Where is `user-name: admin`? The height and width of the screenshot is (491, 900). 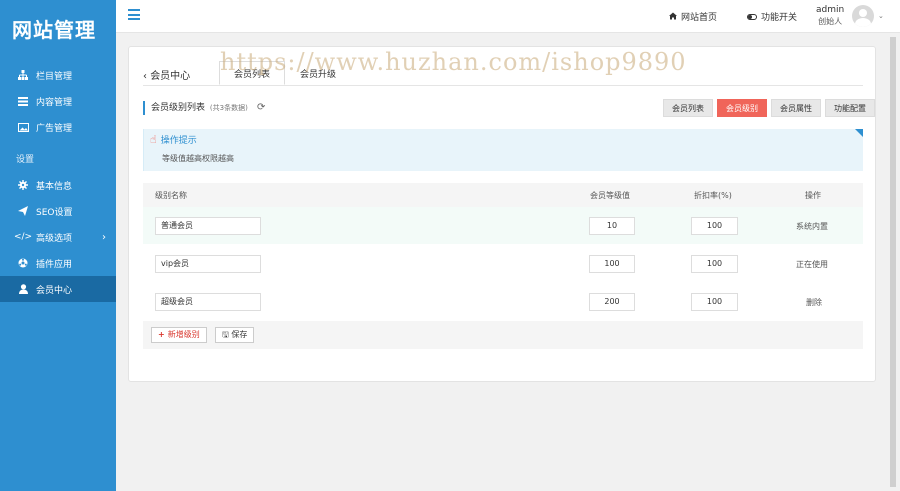
user-name: admin is located at coordinates (830, 10).